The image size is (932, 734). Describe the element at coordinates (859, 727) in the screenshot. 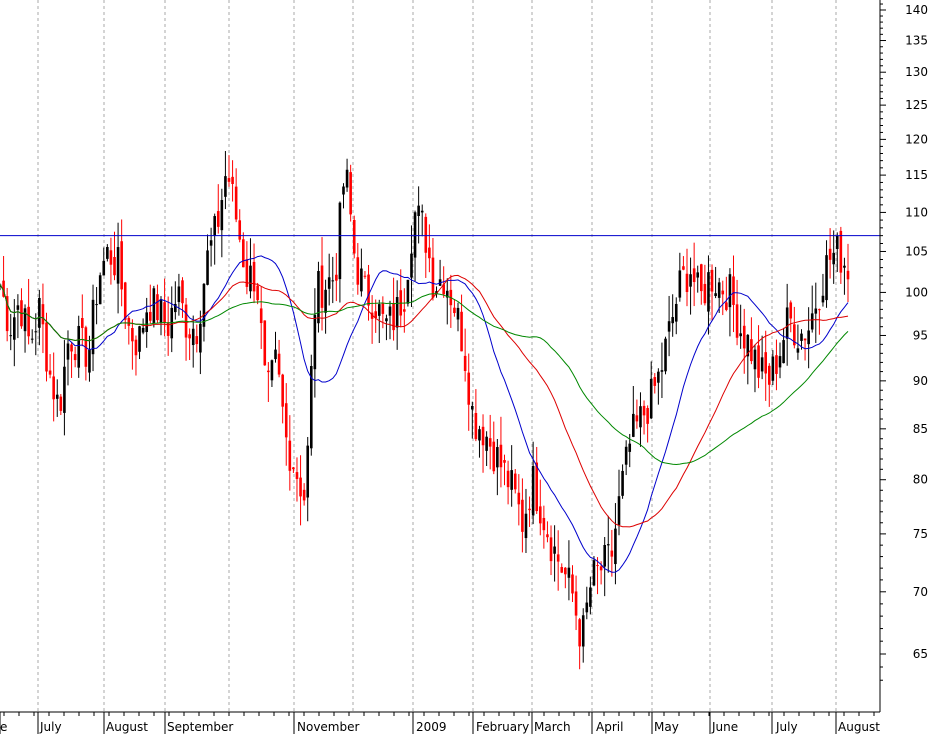

I see `x-tick-label: August` at that location.